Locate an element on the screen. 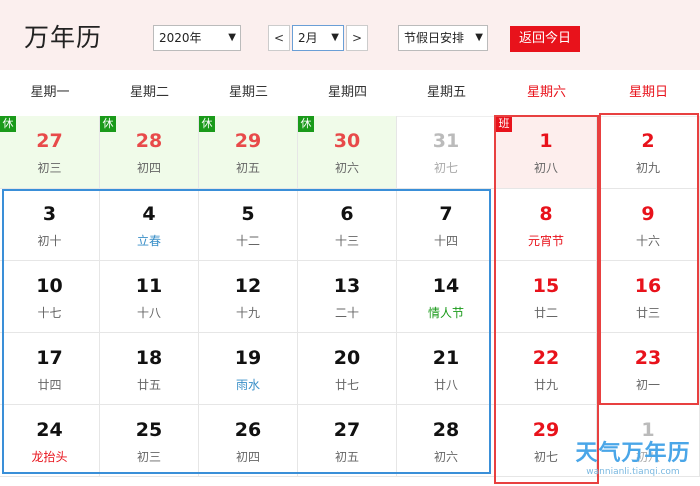 The height and width of the screenshot is (486, 700). lunar-date: 情人节 is located at coordinates (445, 313).